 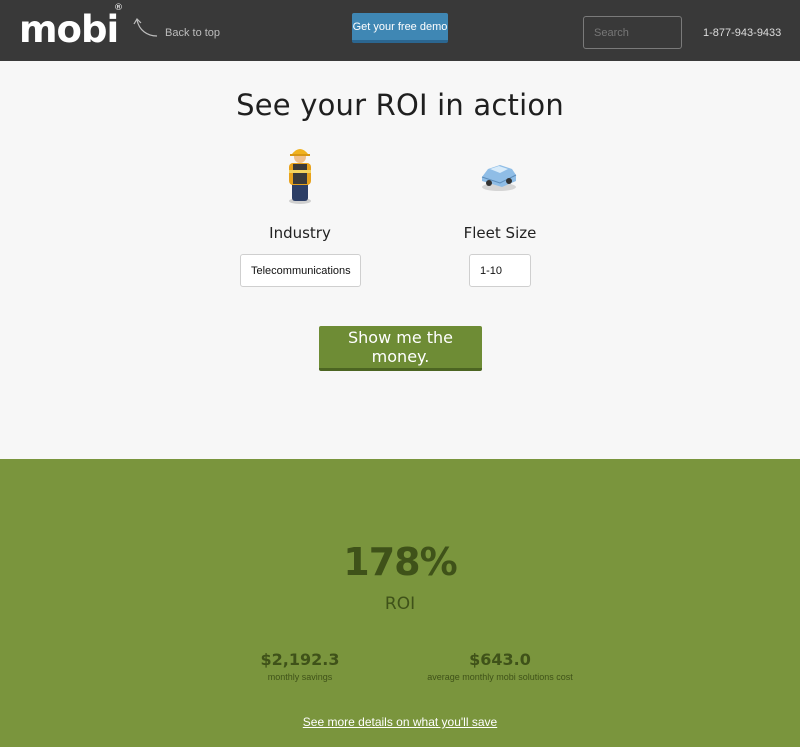 What do you see at coordinates (400, 348) in the screenshot?
I see `show-me-the-money-button: Show me the money.` at bounding box center [400, 348].